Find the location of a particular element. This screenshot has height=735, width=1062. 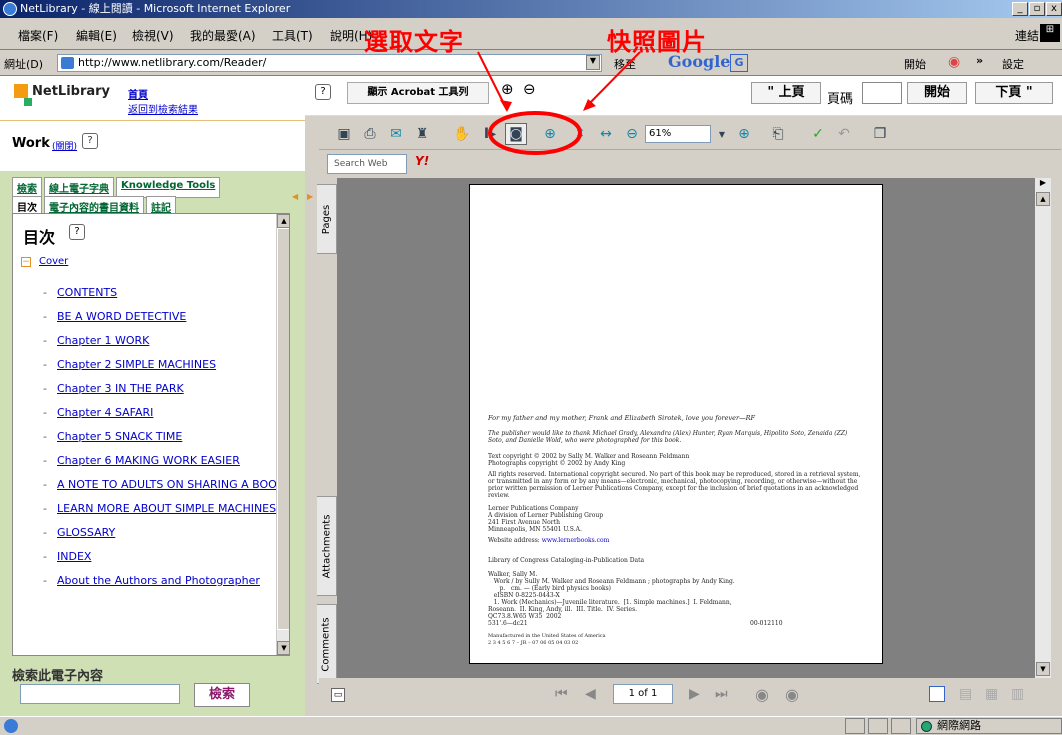

email-icon: ✉ is located at coordinates (396, 134).